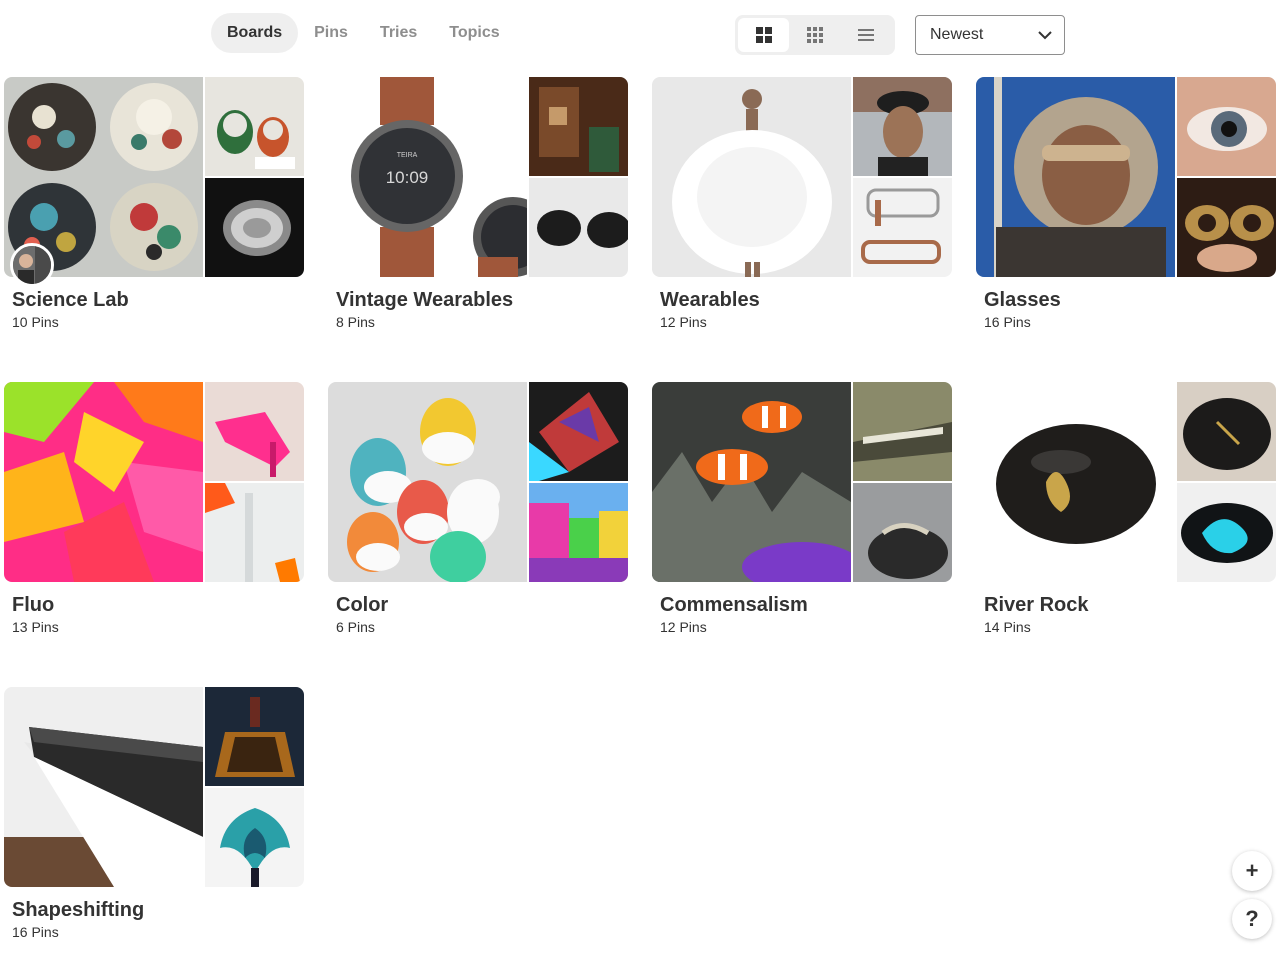  Describe the element at coordinates (355, 322) in the screenshot. I see `board-pin-count: 8 Pins` at that location.